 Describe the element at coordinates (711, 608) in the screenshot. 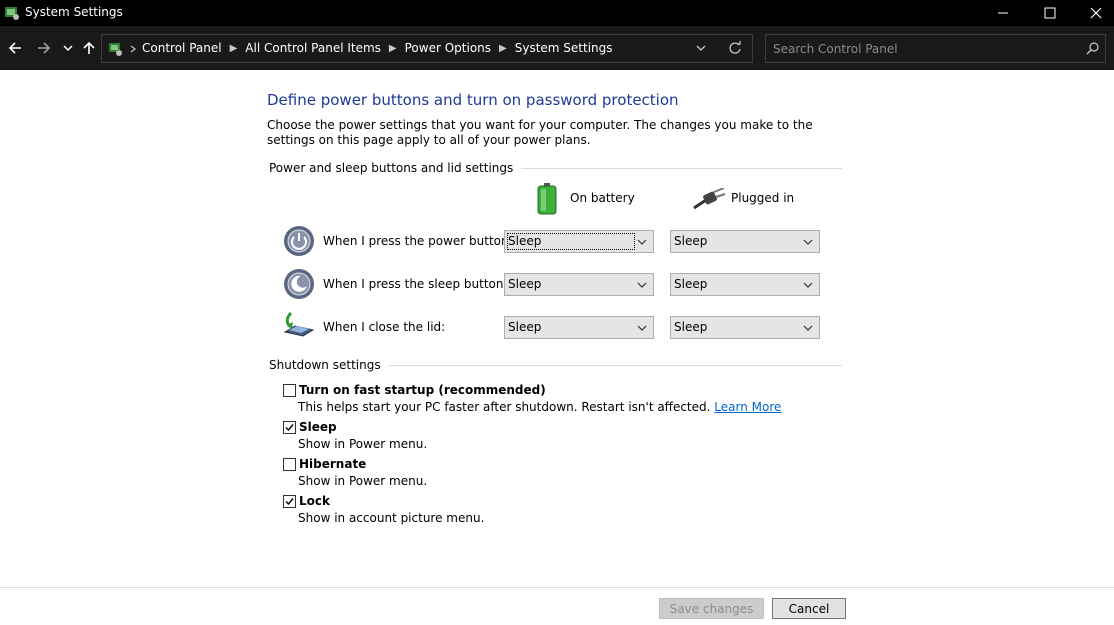

I see `save-changes-button: Save changes` at that location.